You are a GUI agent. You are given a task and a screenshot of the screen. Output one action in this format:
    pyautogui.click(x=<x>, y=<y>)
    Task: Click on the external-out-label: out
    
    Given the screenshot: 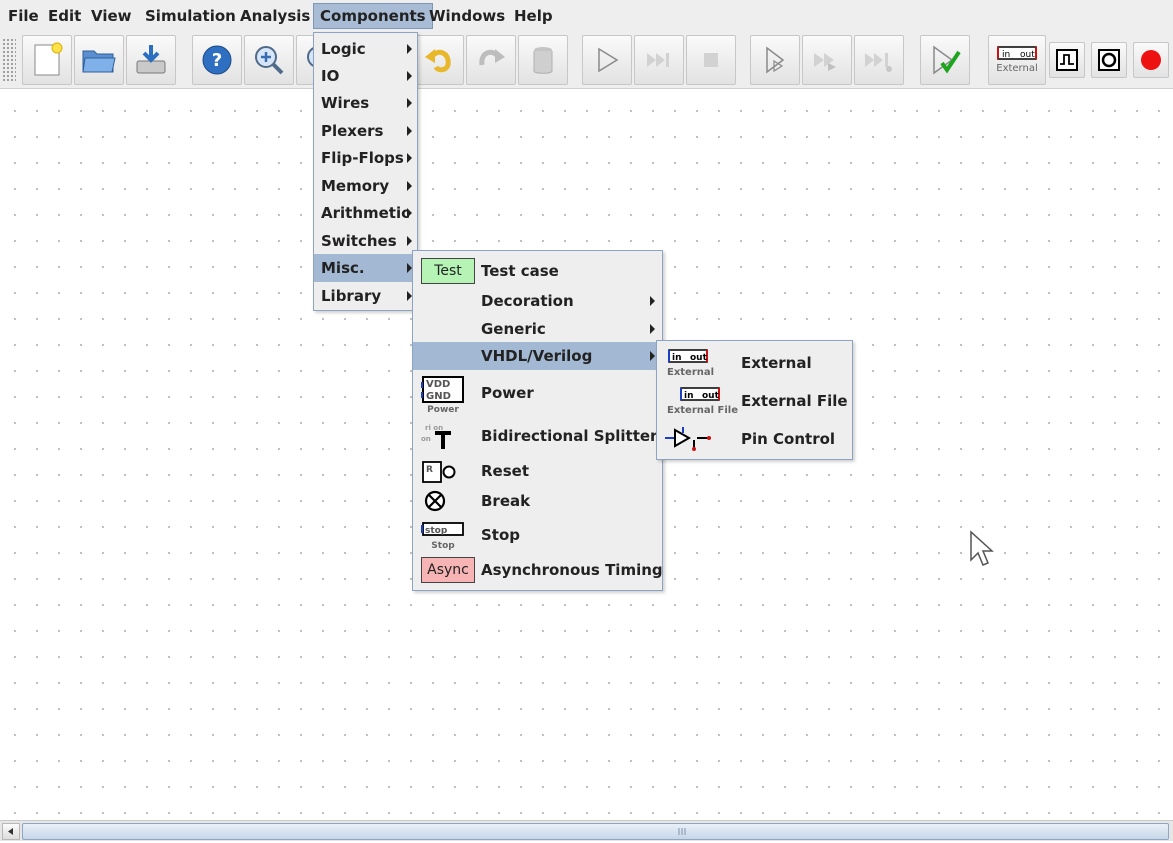 What is the action you would take?
    pyautogui.click(x=1027, y=55)
    